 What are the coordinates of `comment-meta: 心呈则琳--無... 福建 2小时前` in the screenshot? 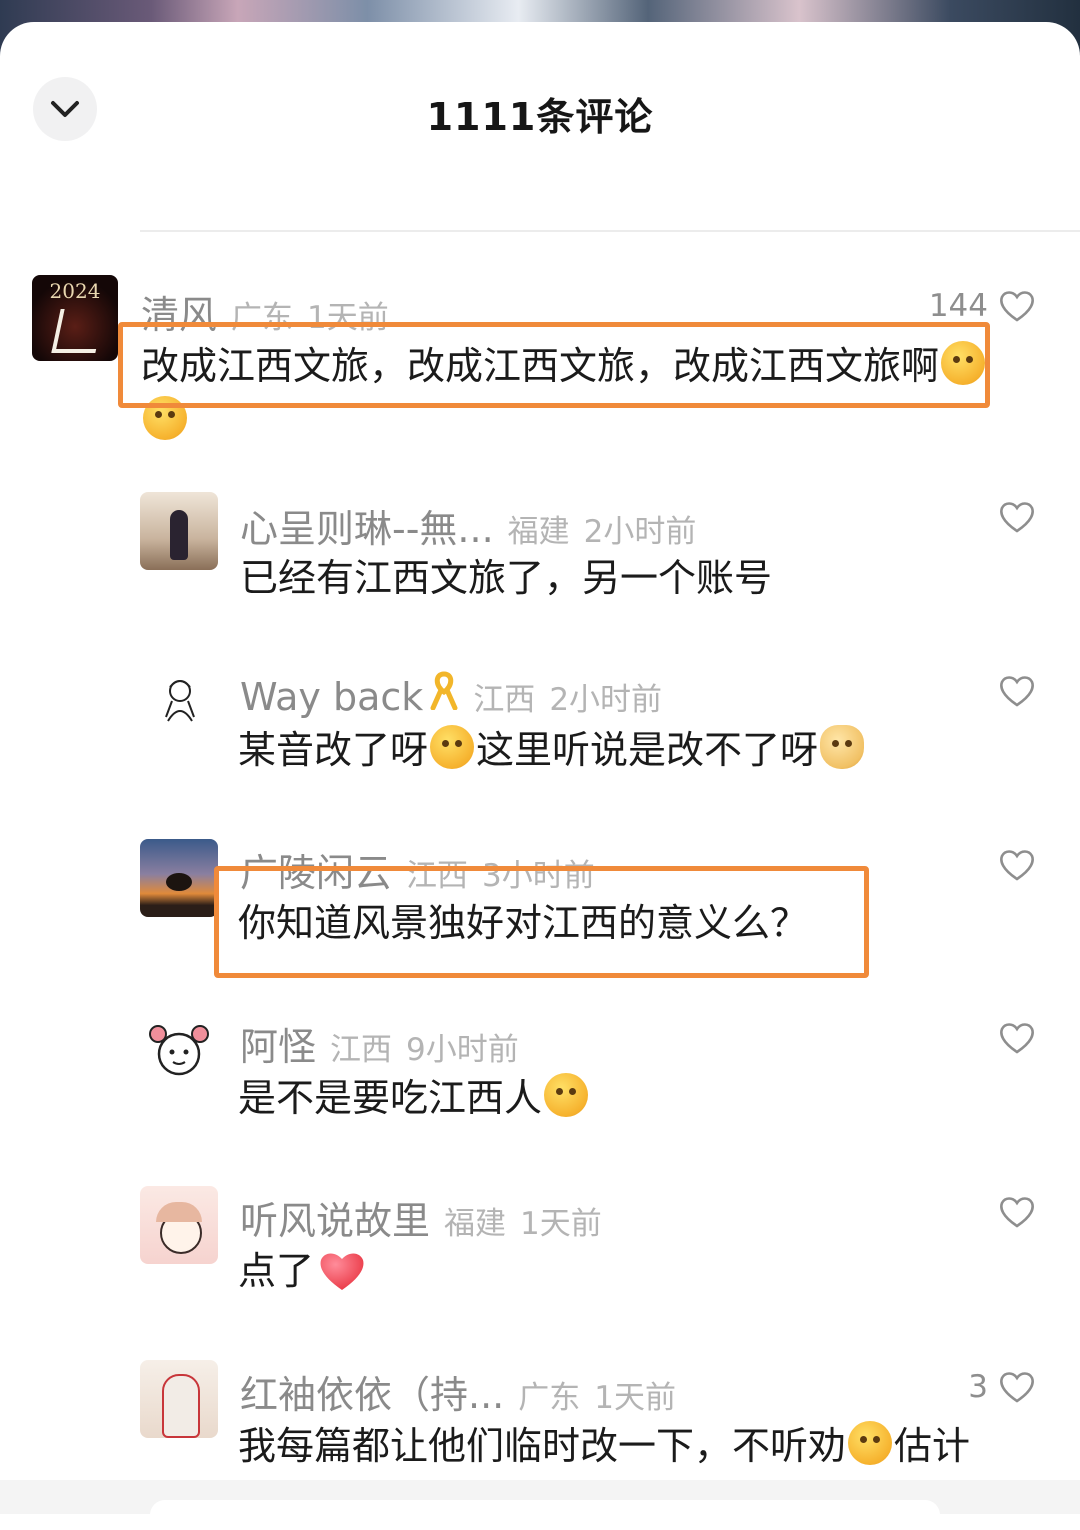 It's located at (468, 525).